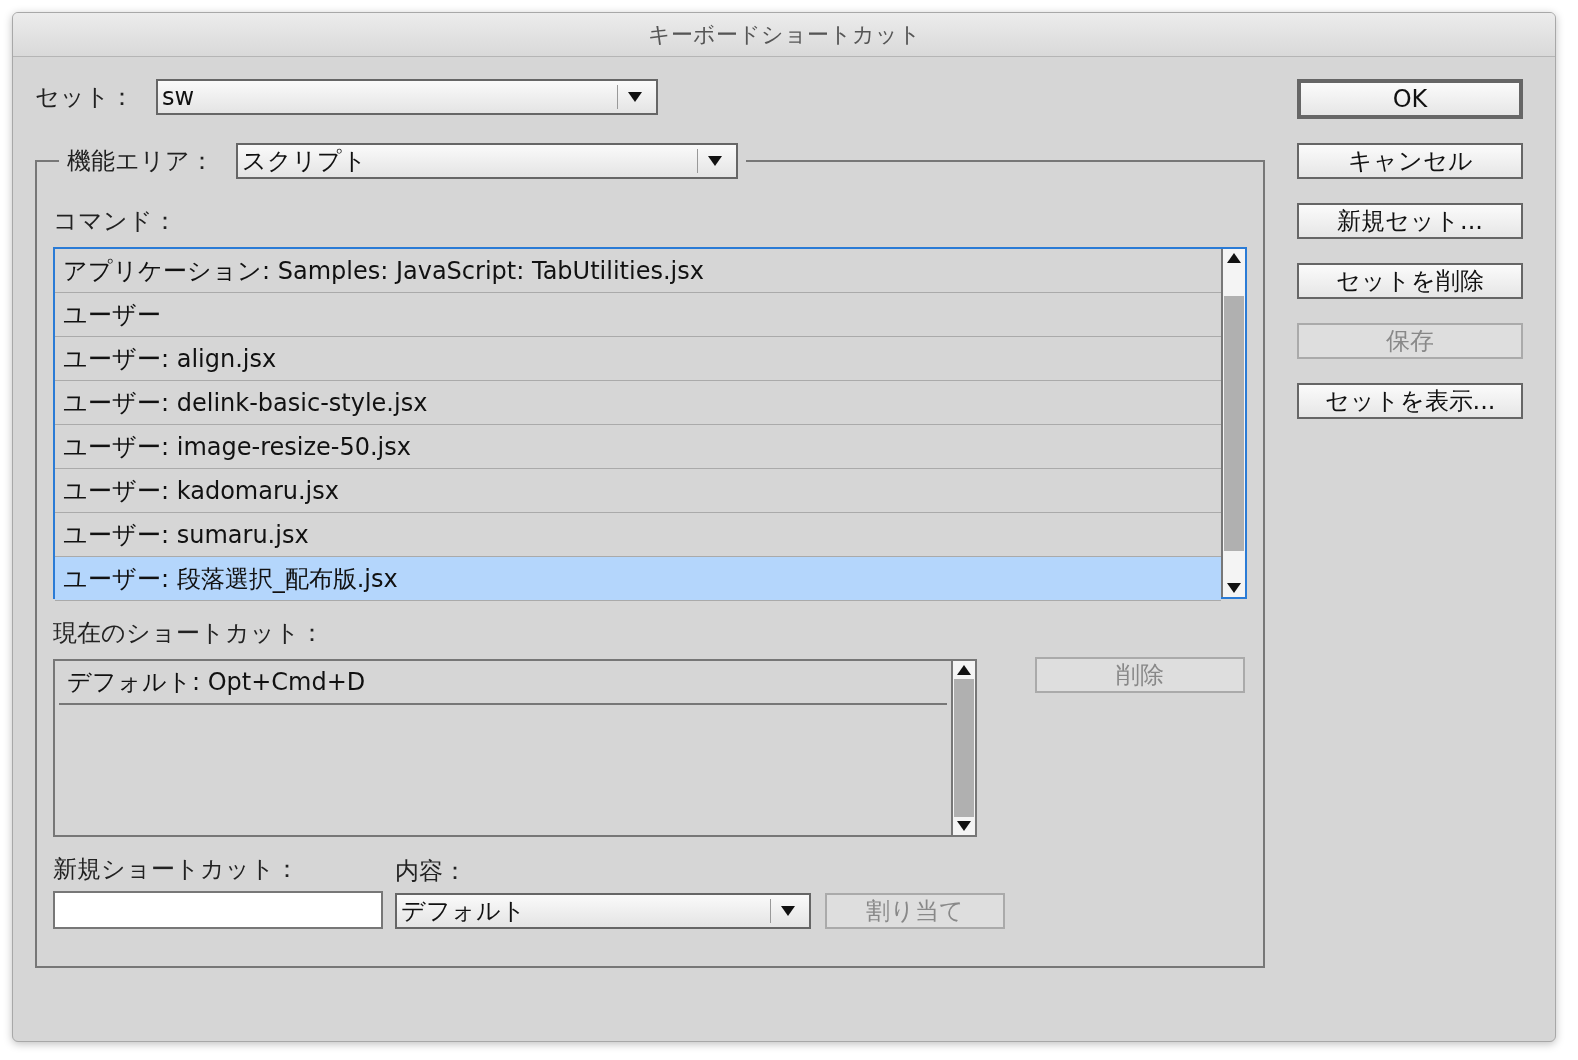 The width and height of the screenshot is (1578, 1060). Describe the element at coordinates (638, 315) in the screenshot. I see `command-item: ユーザー` at that location.